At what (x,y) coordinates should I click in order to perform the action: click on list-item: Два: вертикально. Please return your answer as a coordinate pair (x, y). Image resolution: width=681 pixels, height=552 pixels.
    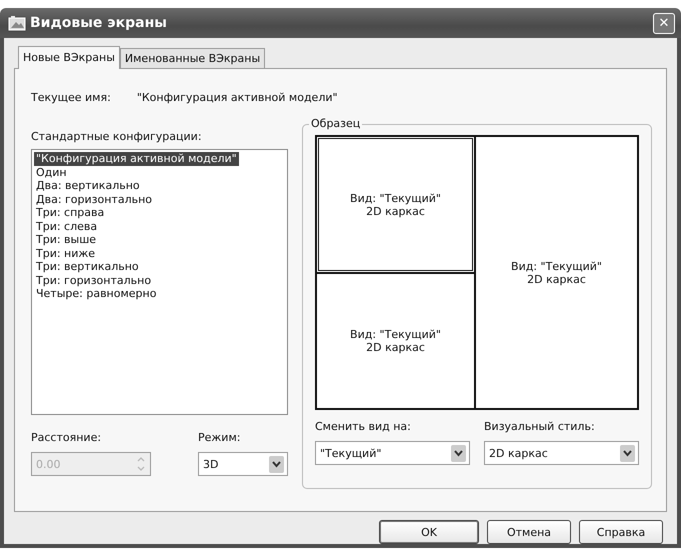
    Looking at the image, I should click on (88, 185).